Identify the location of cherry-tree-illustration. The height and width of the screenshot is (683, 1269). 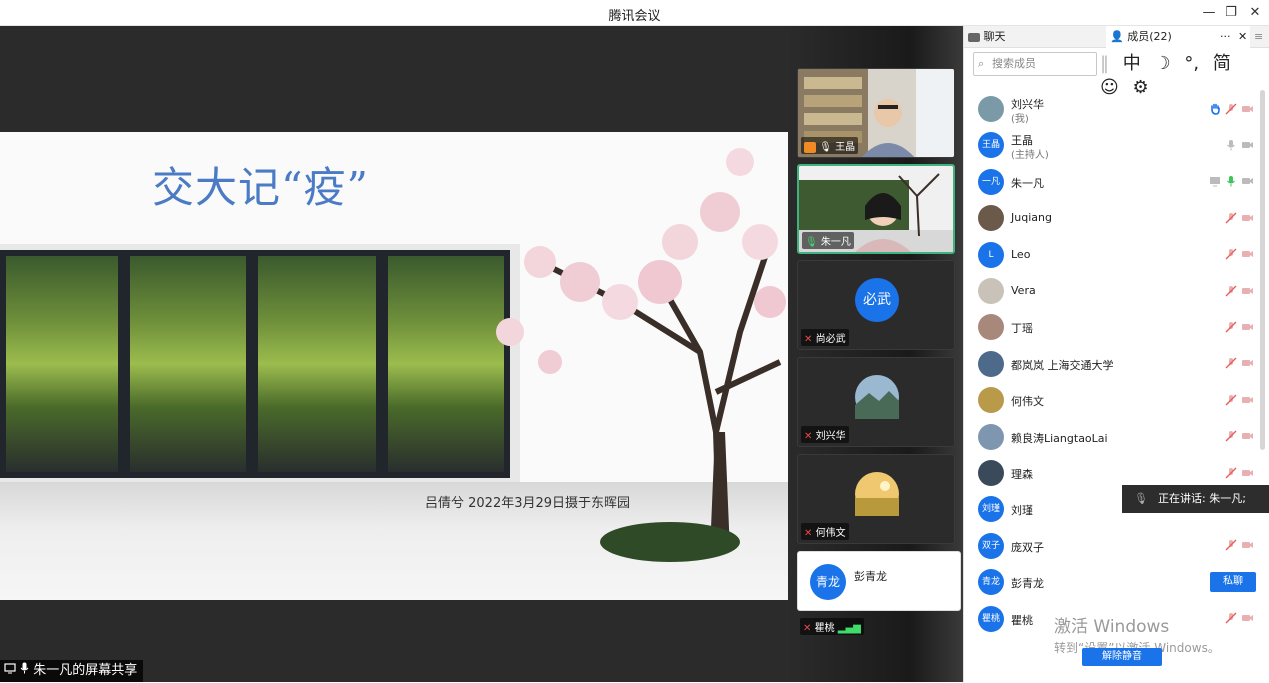
(641, 355).